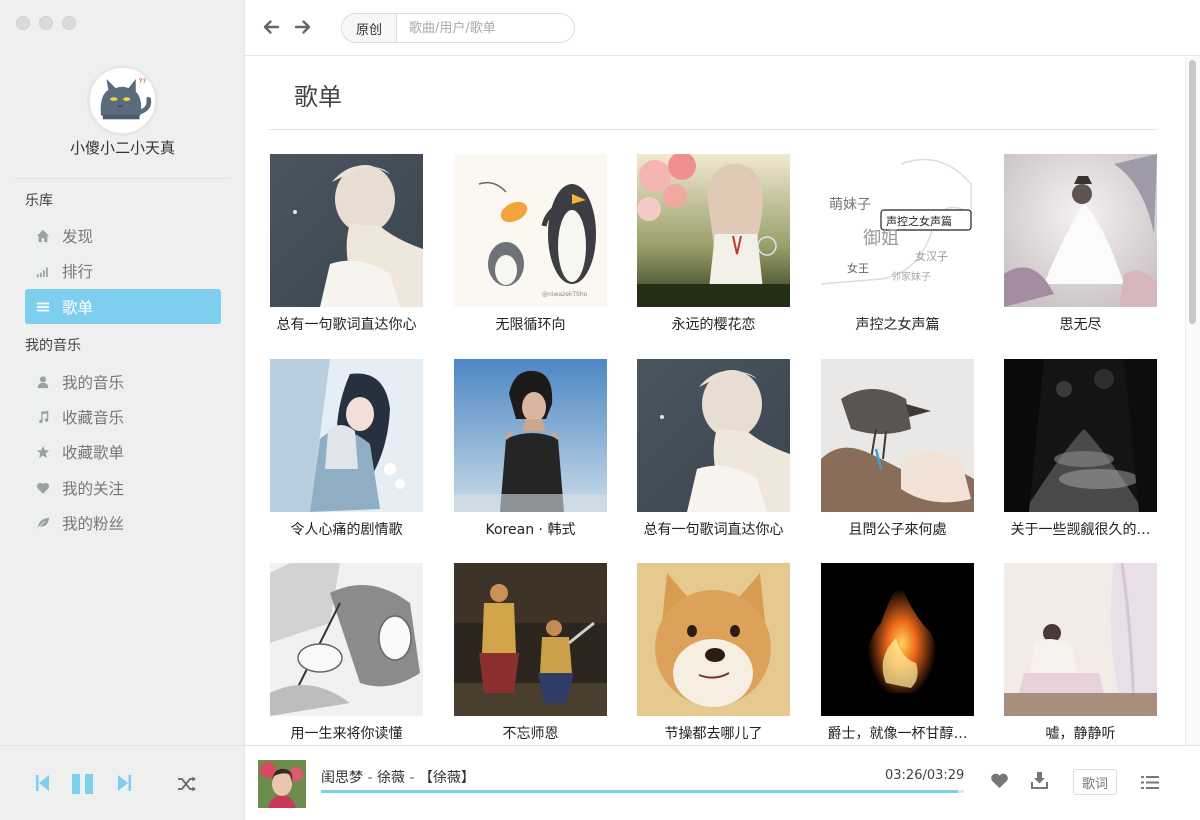 Image resolution: width=1200 pixels, height=820 pixels. What do you see at coordinates (43, 452) in the screenshot?
I see `star-icon` at bounding box center [43, 452].